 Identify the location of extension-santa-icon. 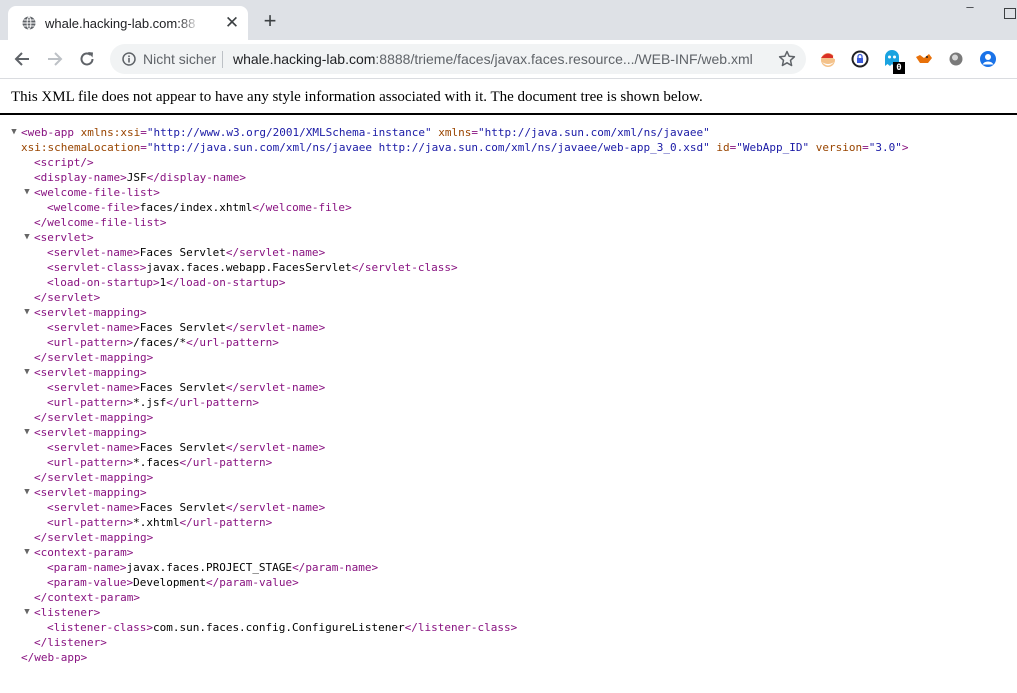
(828, 59).